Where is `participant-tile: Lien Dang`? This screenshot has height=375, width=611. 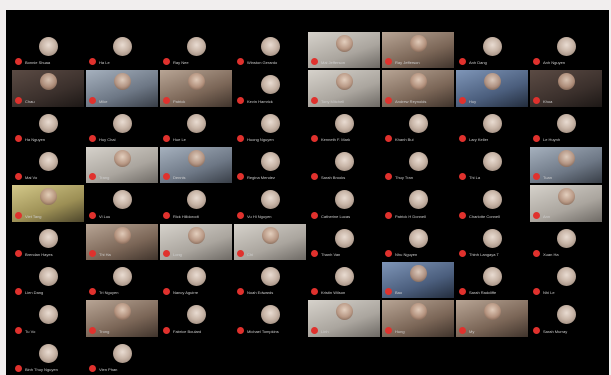
participant-tile: Lien Dang is located at coordinates (48, 280).